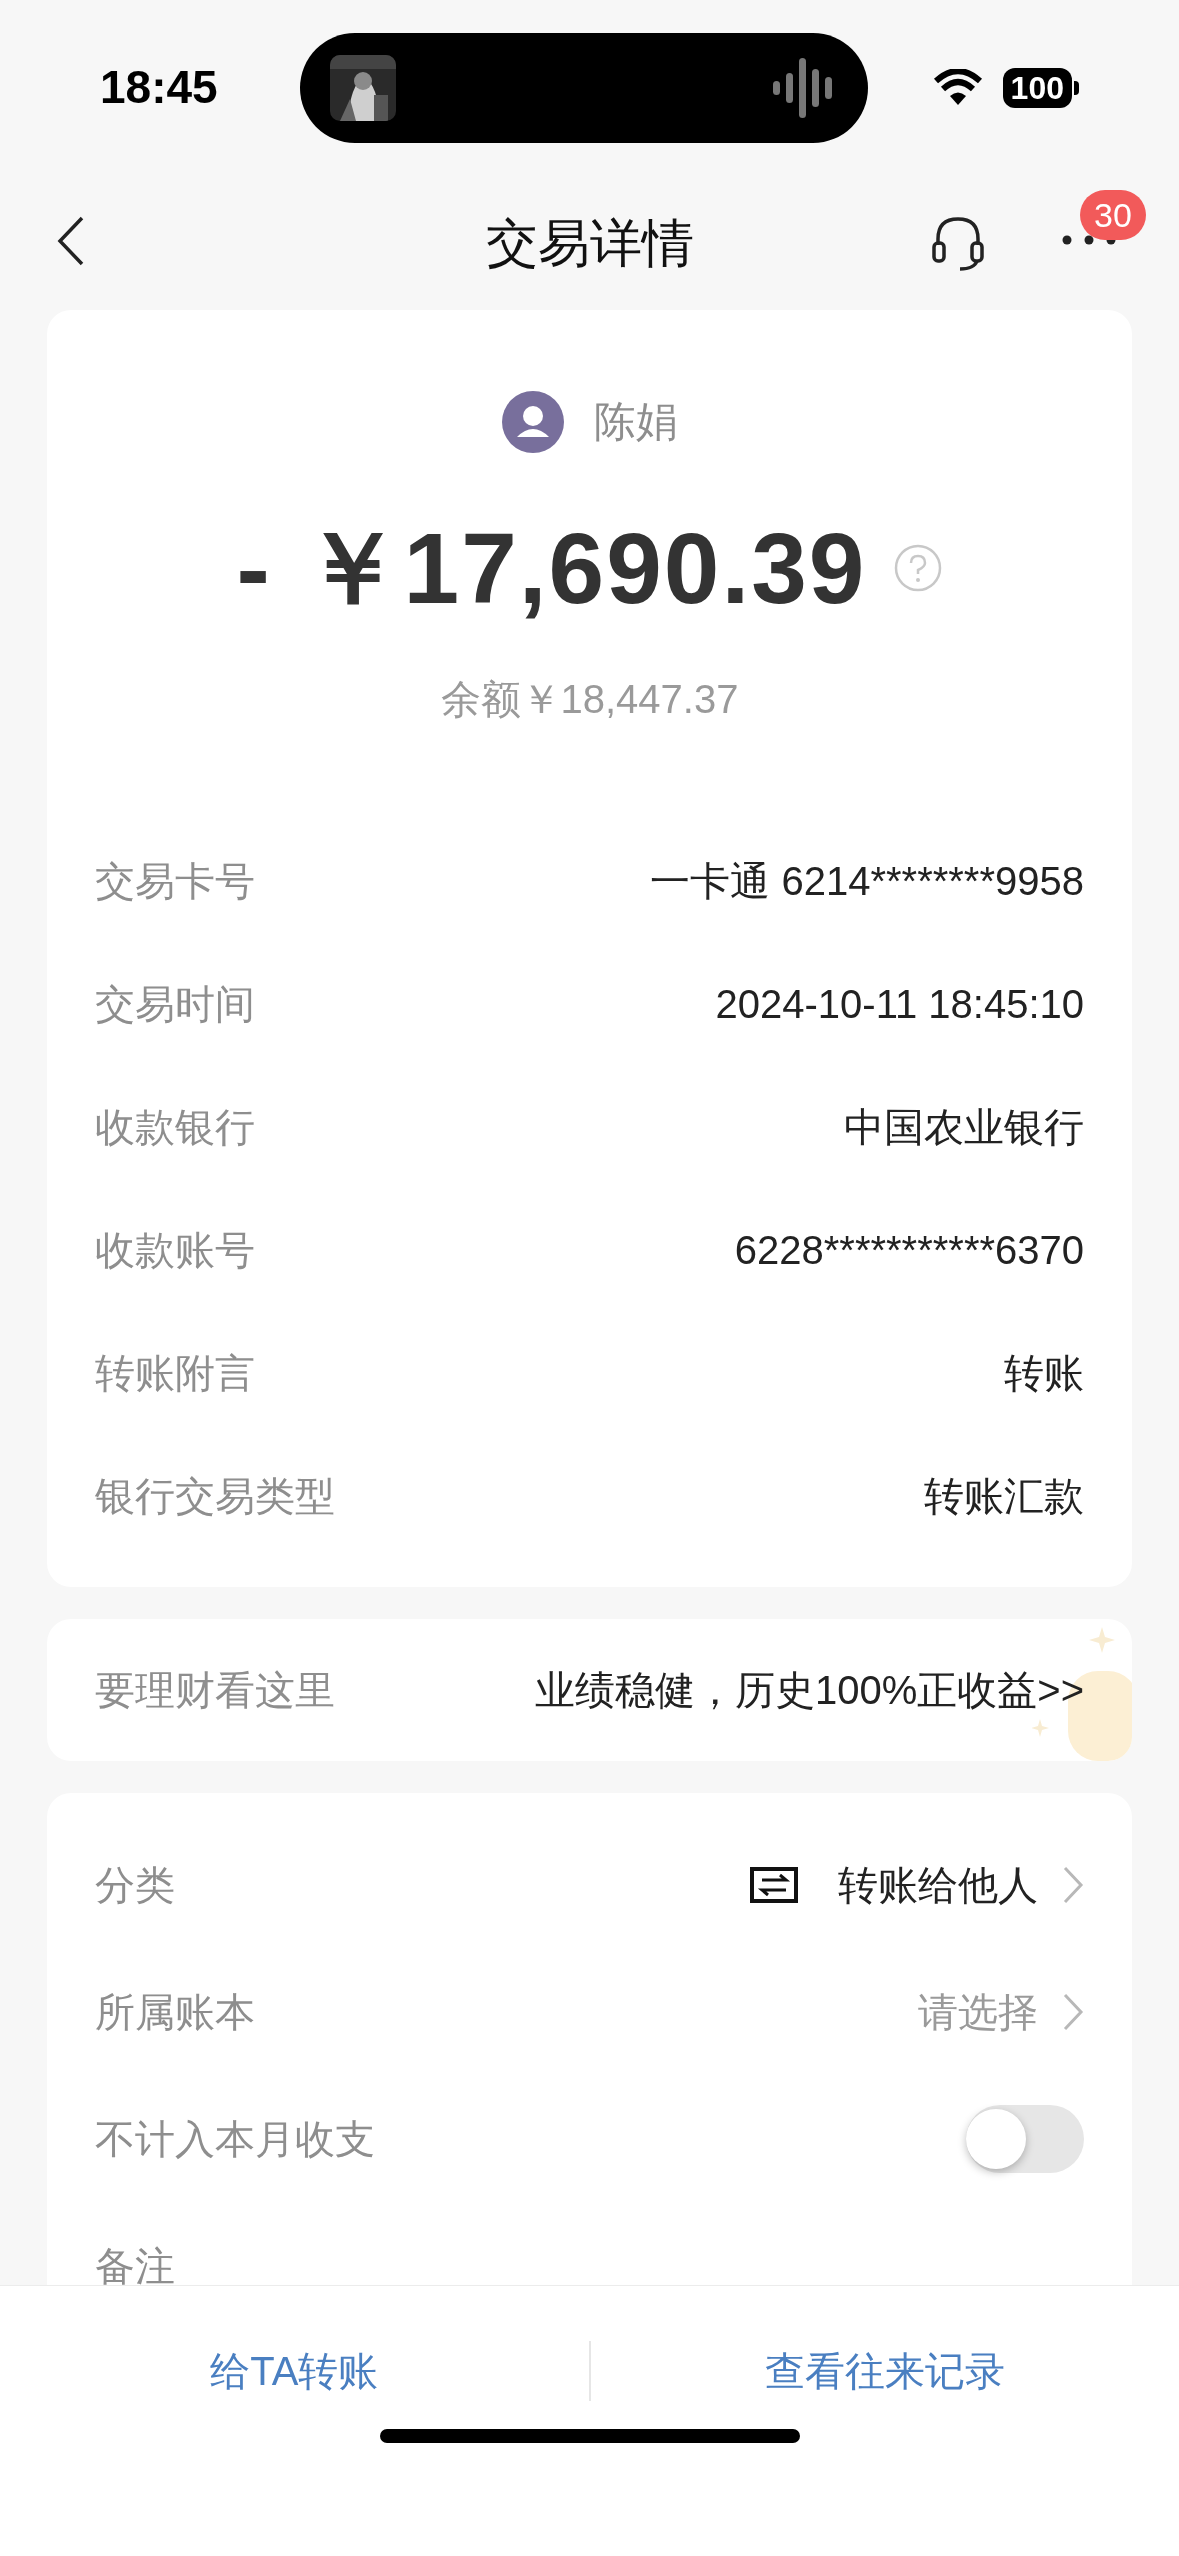  Describe the element at coordinates (215, 1690) in the screenshot. I see `promo-label: 要理财看这里` at that location.